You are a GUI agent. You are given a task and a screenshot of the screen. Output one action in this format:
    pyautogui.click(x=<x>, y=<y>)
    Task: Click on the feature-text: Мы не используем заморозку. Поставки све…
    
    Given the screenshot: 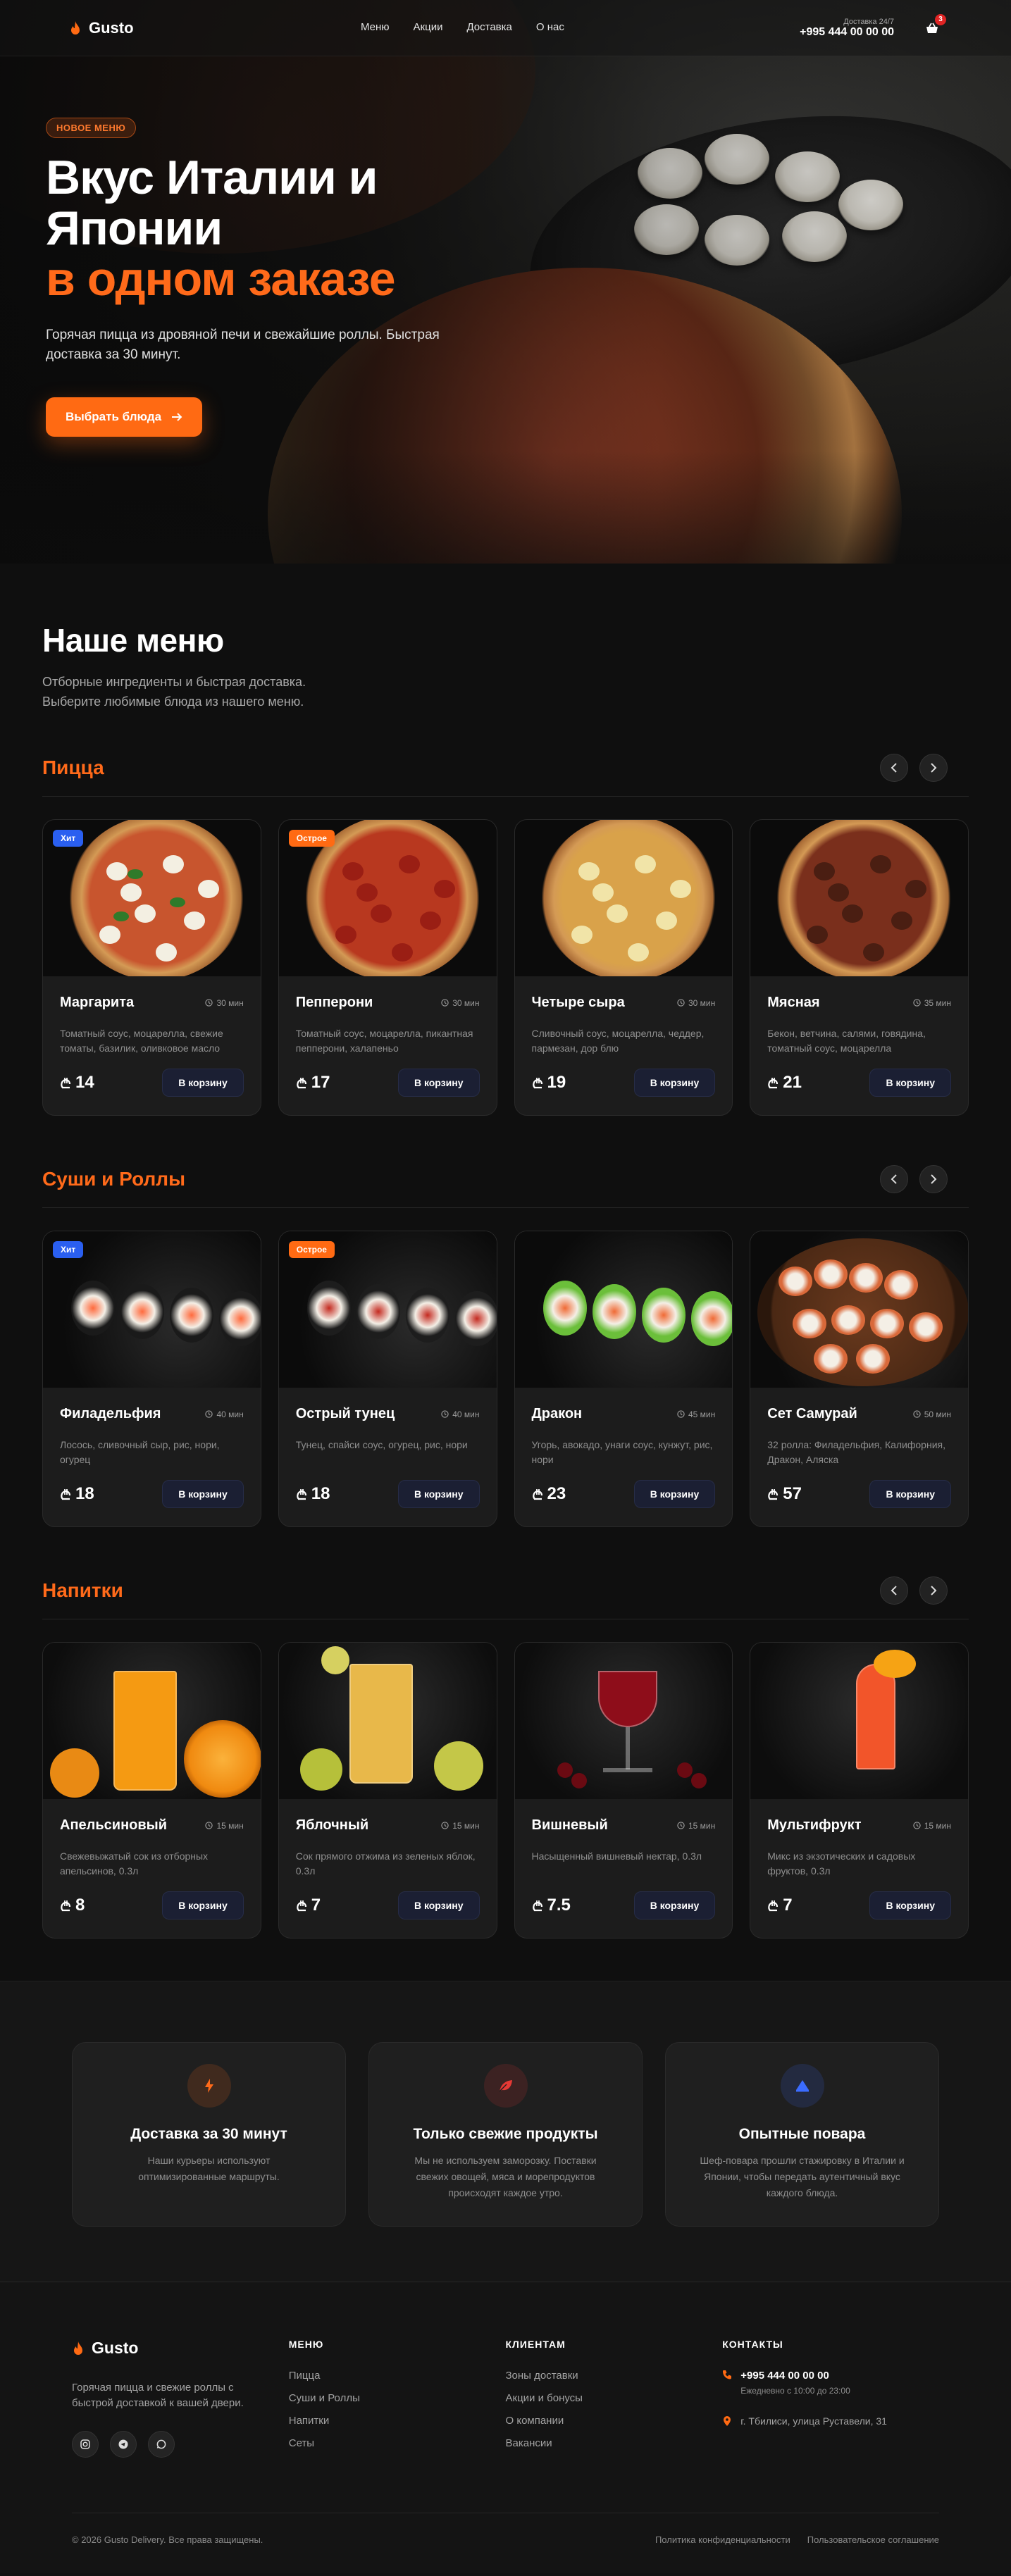 What is the action you would take?
    pyautogui.click(x=505, y=2176)
    